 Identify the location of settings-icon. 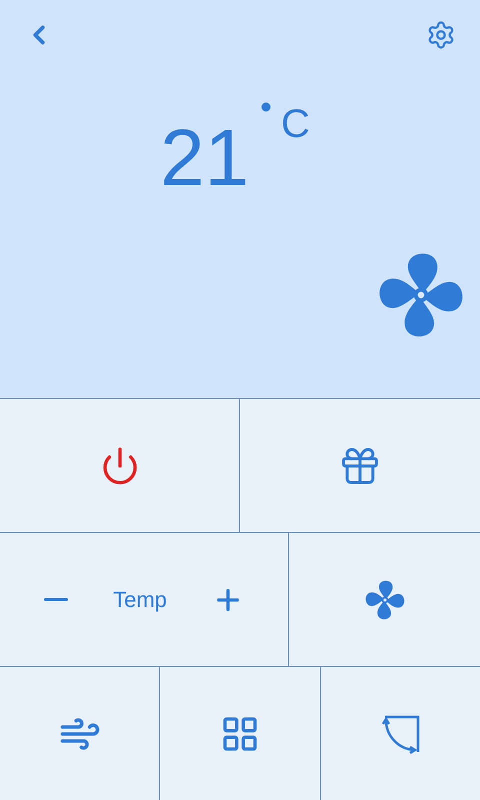
(441, 35).